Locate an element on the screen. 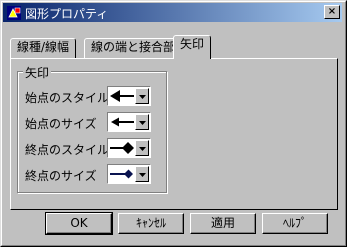  help-button-label: ﾍﾙﾌﾟ is located at coordinates (294, 223).